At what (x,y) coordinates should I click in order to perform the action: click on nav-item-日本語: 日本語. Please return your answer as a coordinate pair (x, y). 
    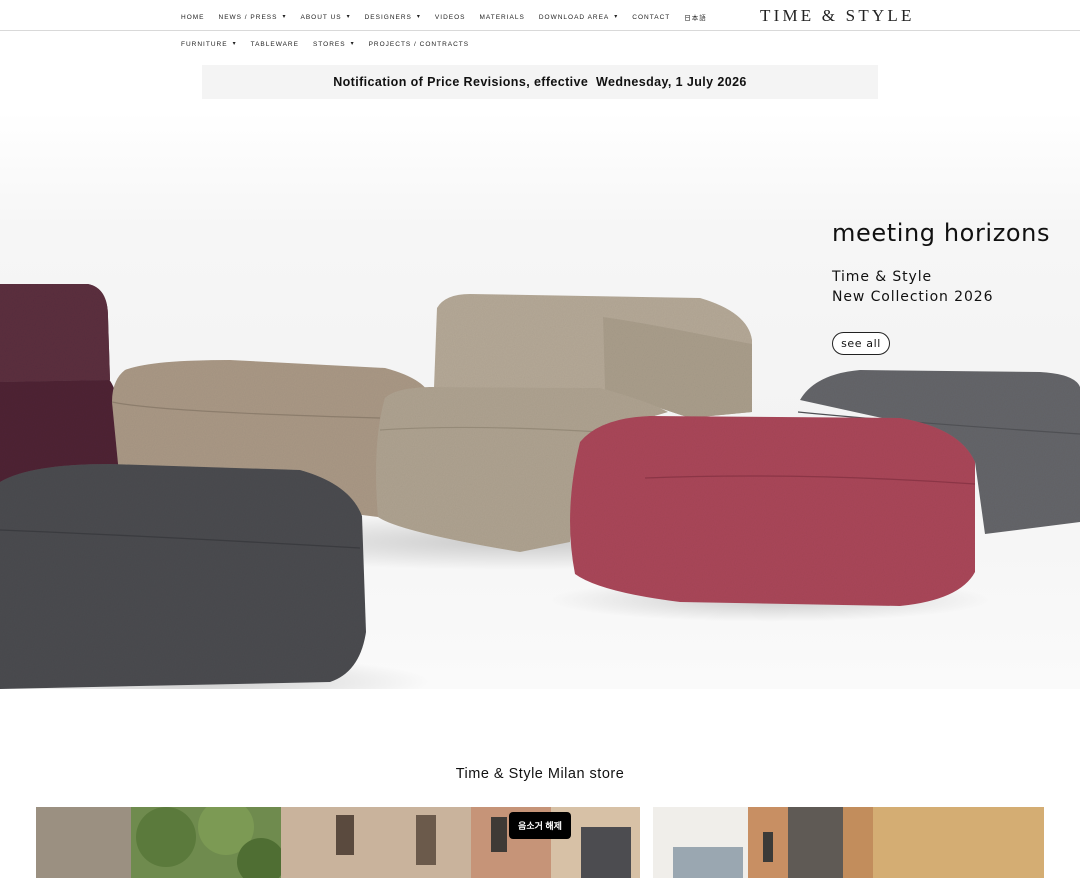
    Looking at the image, I should click on (695, 17).